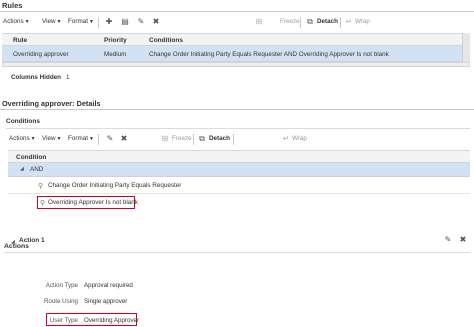 Image resolution: width=474 pixels, height=327 pixels. I want to click on rules-heading: Rules, so click(12, 5).